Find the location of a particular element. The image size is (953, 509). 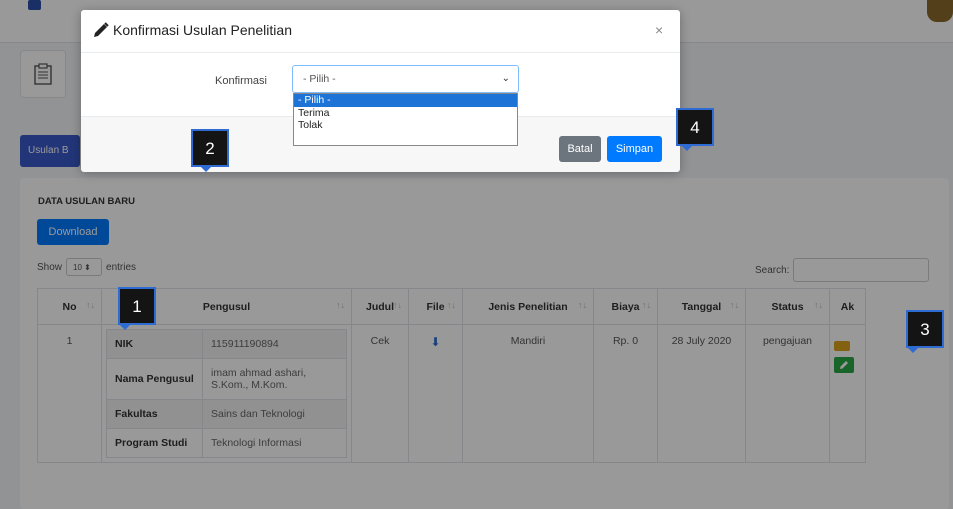

select-value: - Pilih - is located at coordinates (319, 79).